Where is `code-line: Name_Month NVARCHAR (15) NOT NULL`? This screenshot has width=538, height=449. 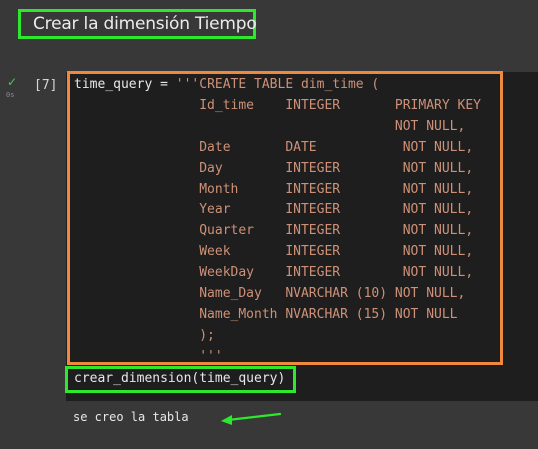 code-line: Name_Month NVARCHAR (15) NOT NULL is located at coordinates (266, 314).